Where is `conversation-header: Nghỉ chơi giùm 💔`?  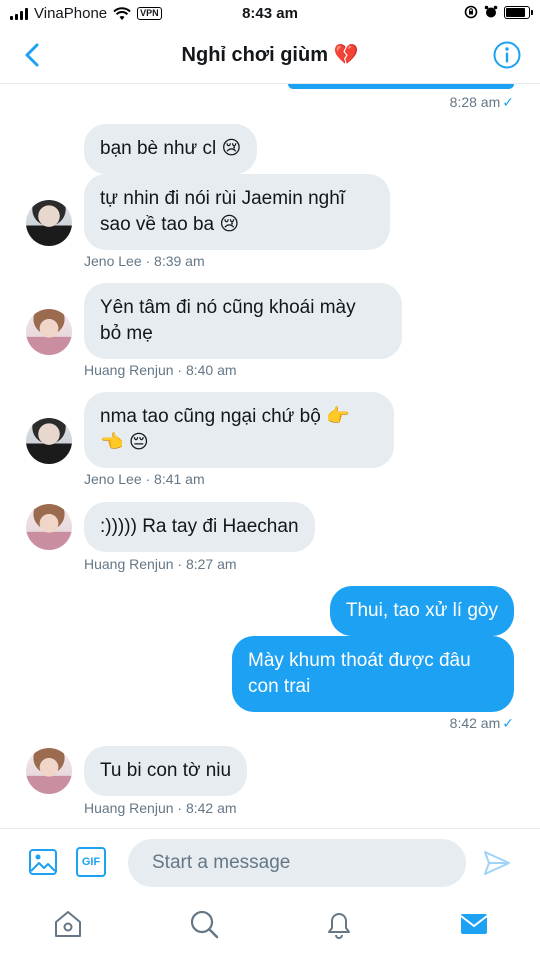
conversation-header: Nghỉ chơi giùm 💔 is located at coordinates (270, 56).